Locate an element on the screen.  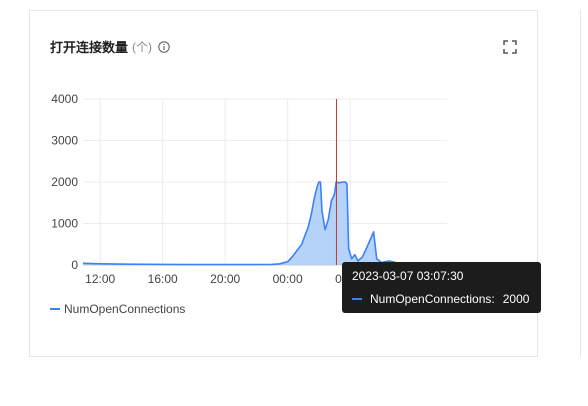
y-tick-label: 1000 is located at coordinates (64, 224).